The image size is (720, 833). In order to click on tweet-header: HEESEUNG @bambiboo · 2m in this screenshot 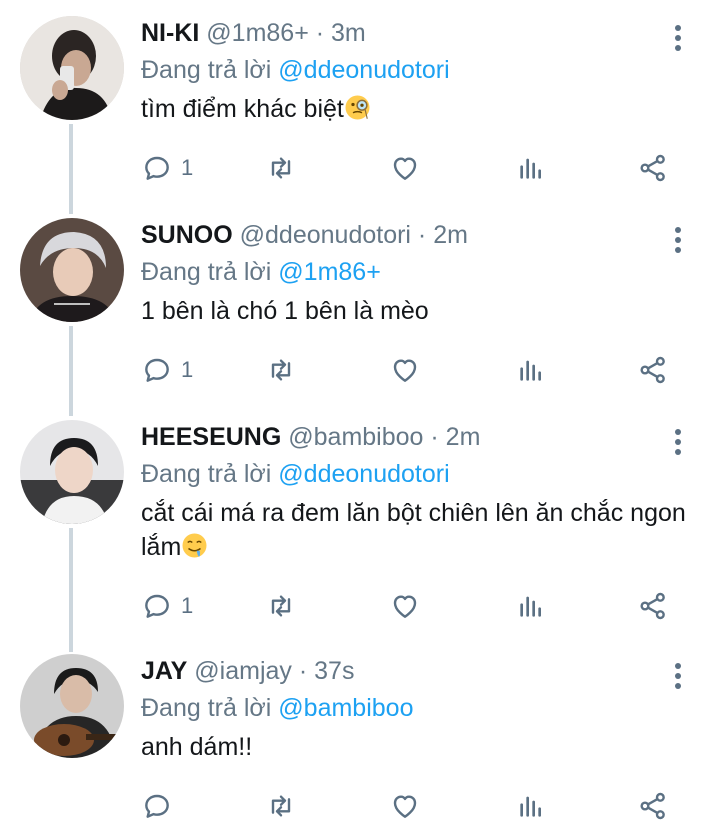, I will do `click(390, 437)`.